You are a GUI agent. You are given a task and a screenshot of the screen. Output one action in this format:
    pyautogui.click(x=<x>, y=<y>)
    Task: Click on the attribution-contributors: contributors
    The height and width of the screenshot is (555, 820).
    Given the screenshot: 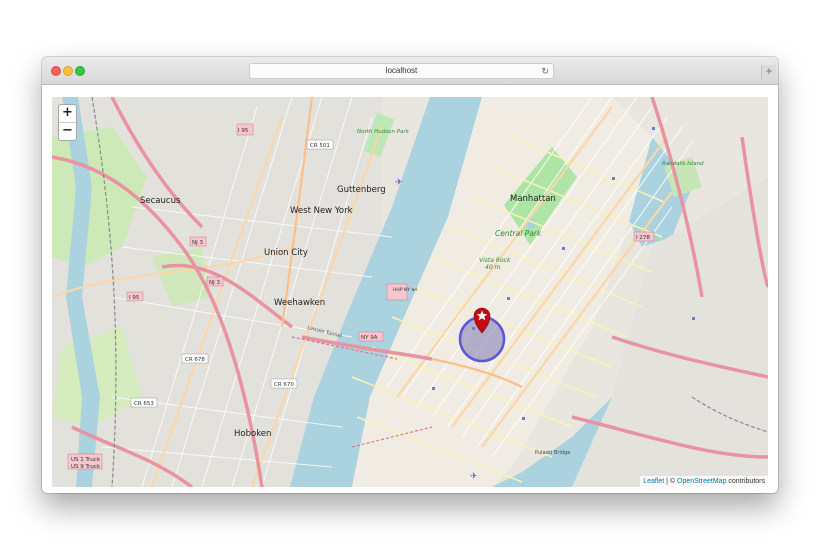 What is the action you would take?
    pyautogui.click(x=745, y=481)
    